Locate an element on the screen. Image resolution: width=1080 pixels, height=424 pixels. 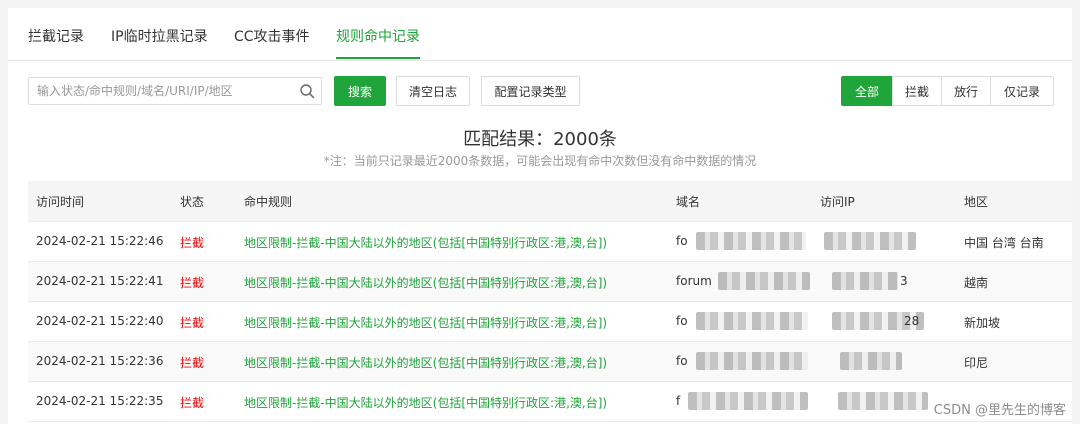
tab-block-records: 拦截记录 is located at coordinates (56, 36).